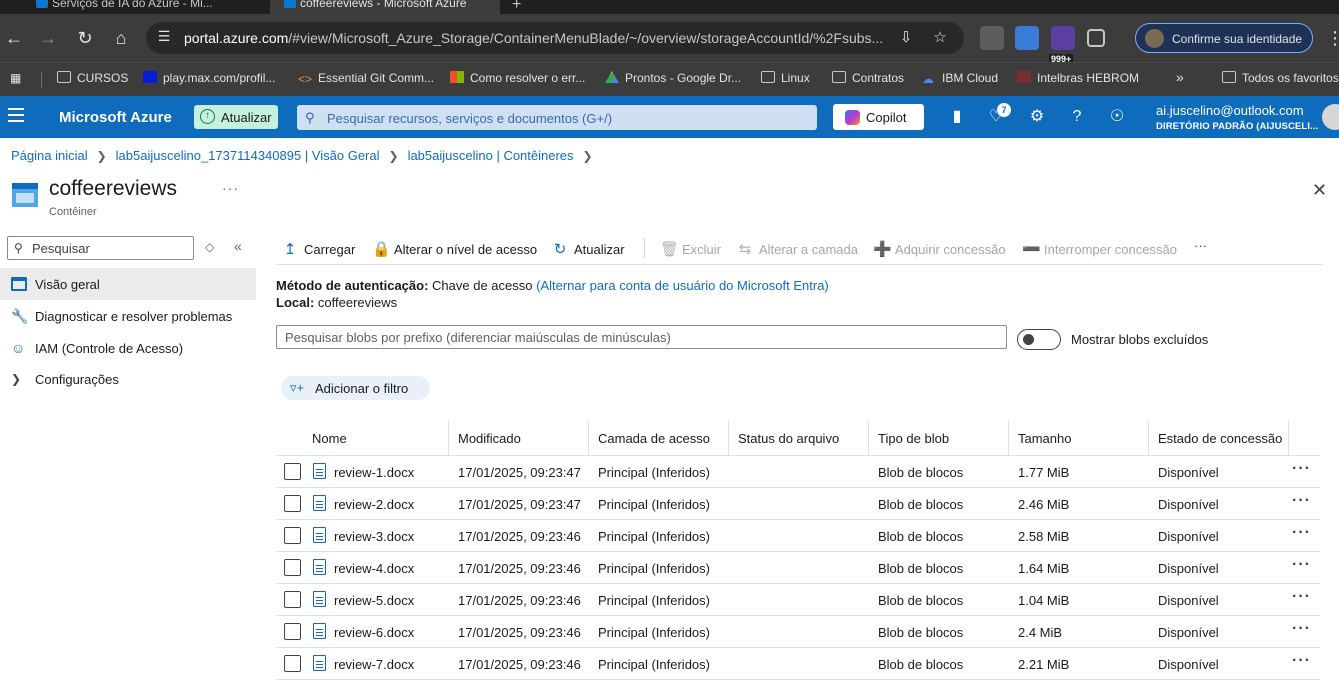  What do you see at coordinates (906, 38) in the screenshot?
I see `install-app-icon: ⇩` at bounding box center [906, 38].